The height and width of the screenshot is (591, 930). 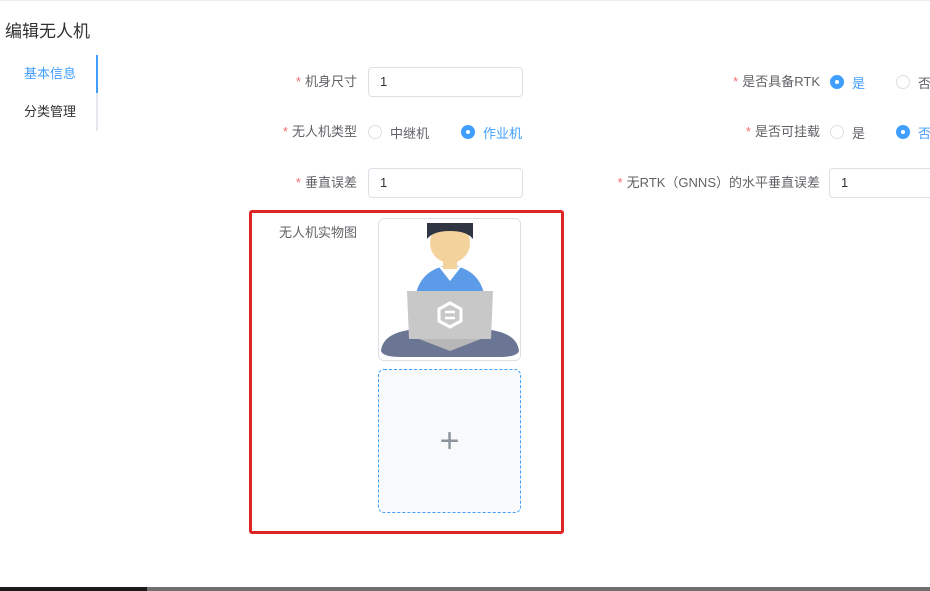 I want to click on vertical-error-label: * 垂直误差, so click(x=326, y=182).